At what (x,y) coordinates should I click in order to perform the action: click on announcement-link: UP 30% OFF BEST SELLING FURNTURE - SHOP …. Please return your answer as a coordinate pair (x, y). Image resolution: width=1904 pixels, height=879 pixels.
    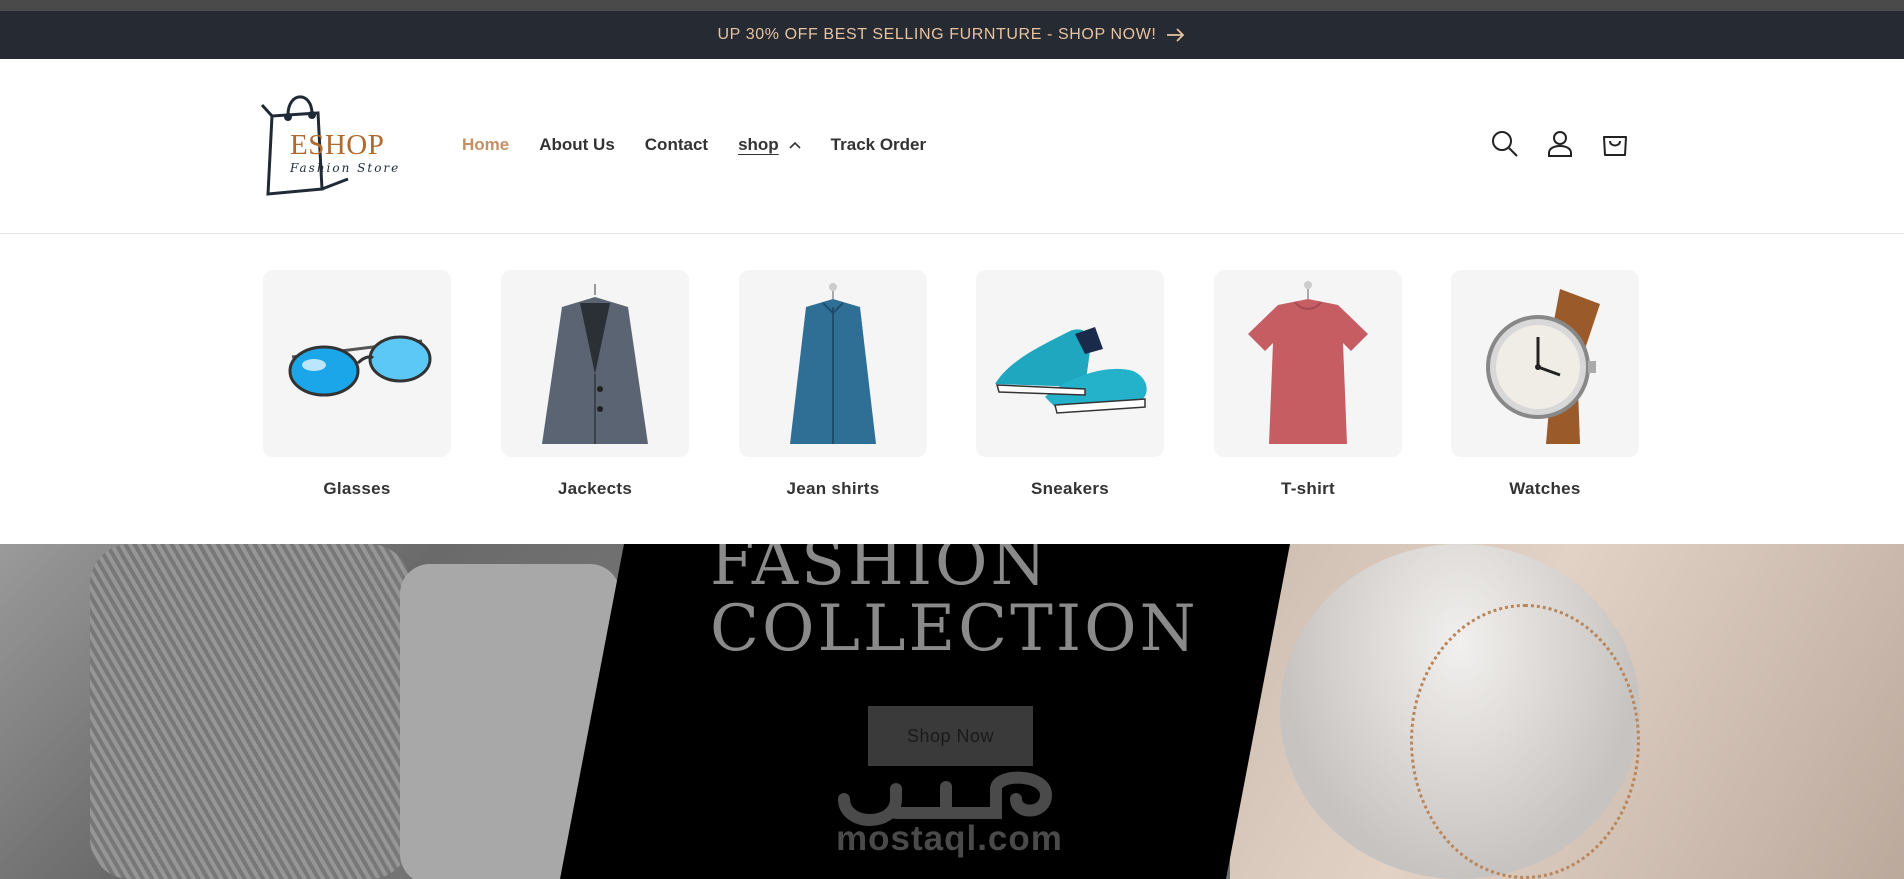
    Looking at the image, I should click on (952, 35).